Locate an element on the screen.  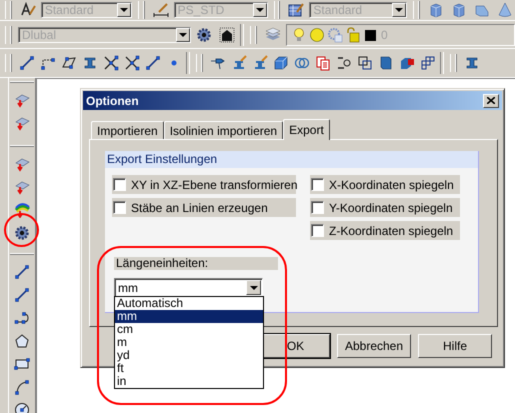
dialog-button: OK is located at coordinates (295, 346).